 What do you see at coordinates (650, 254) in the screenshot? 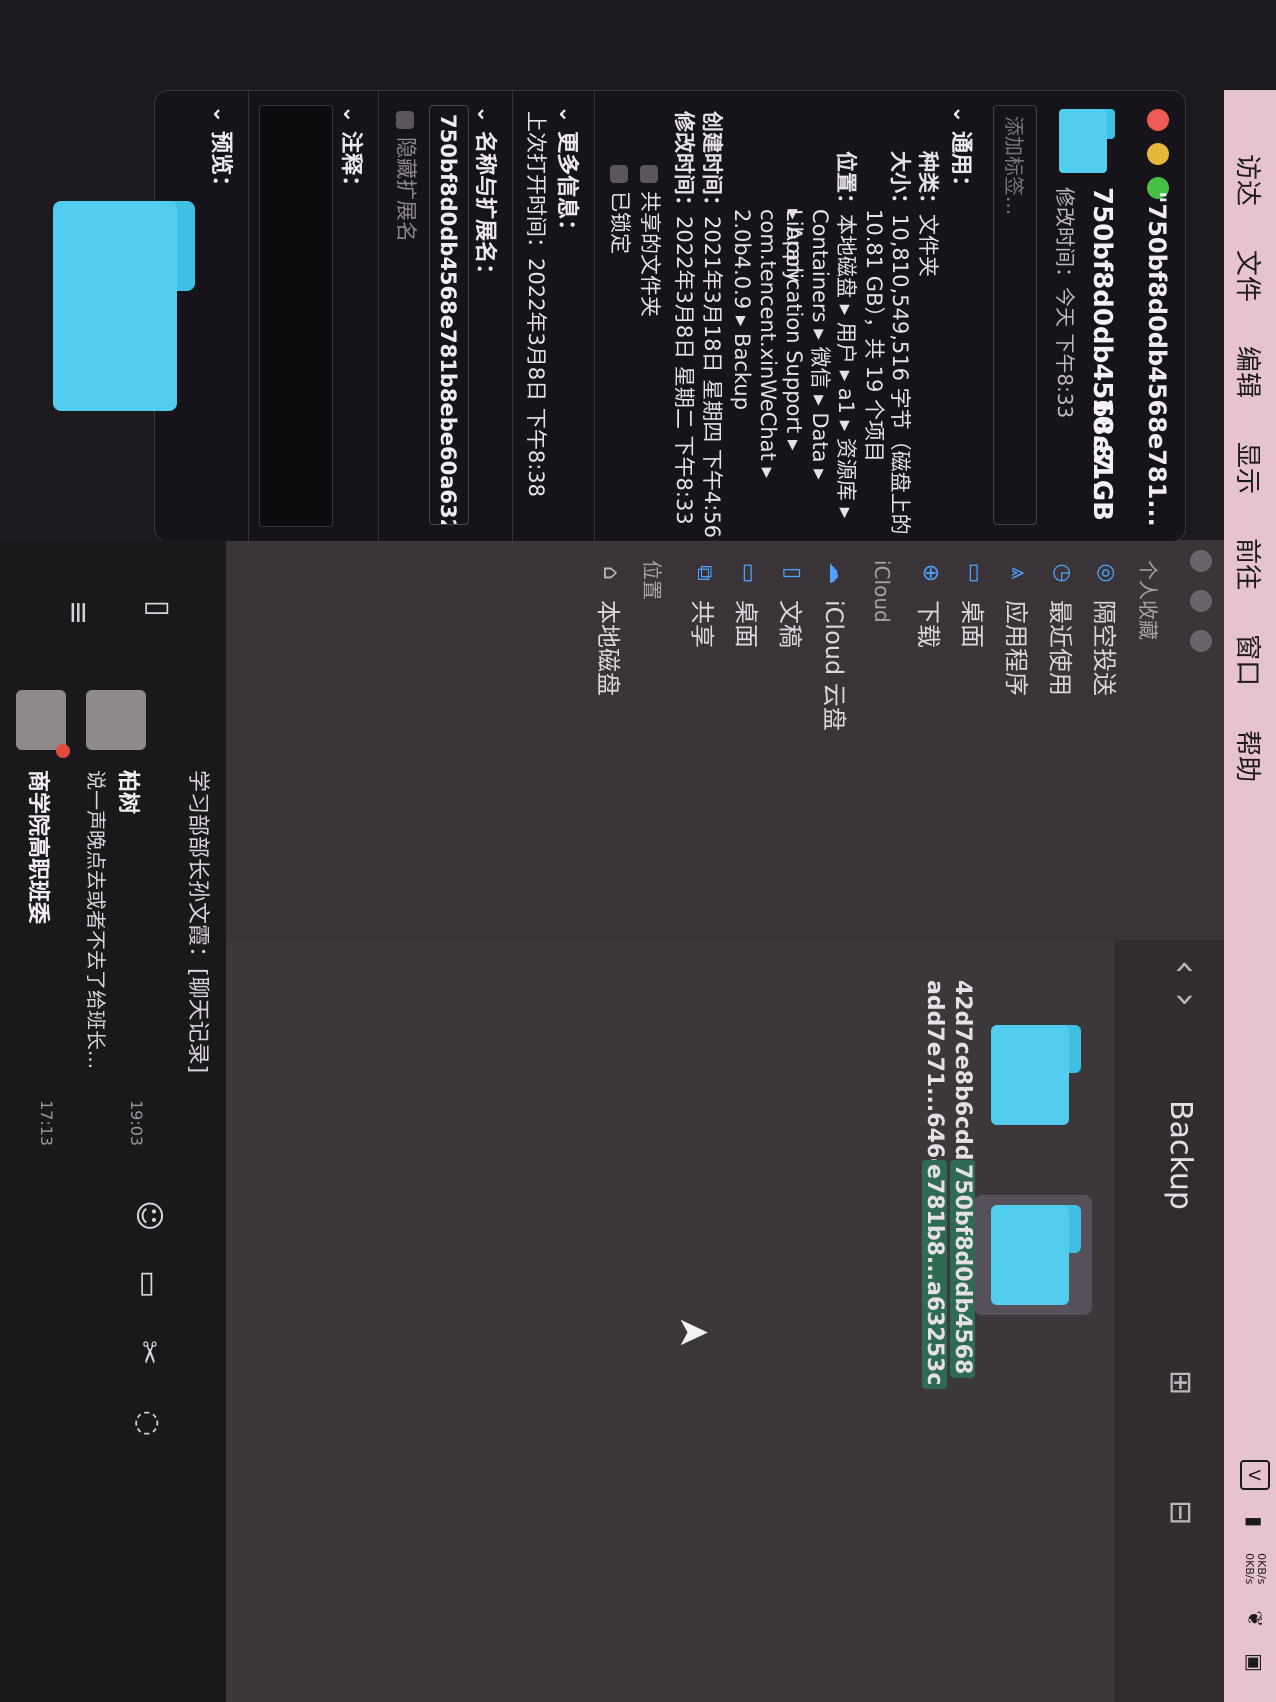
I see `shared-folder-label: 共享的文件夹` at bounding box center [650, 254].